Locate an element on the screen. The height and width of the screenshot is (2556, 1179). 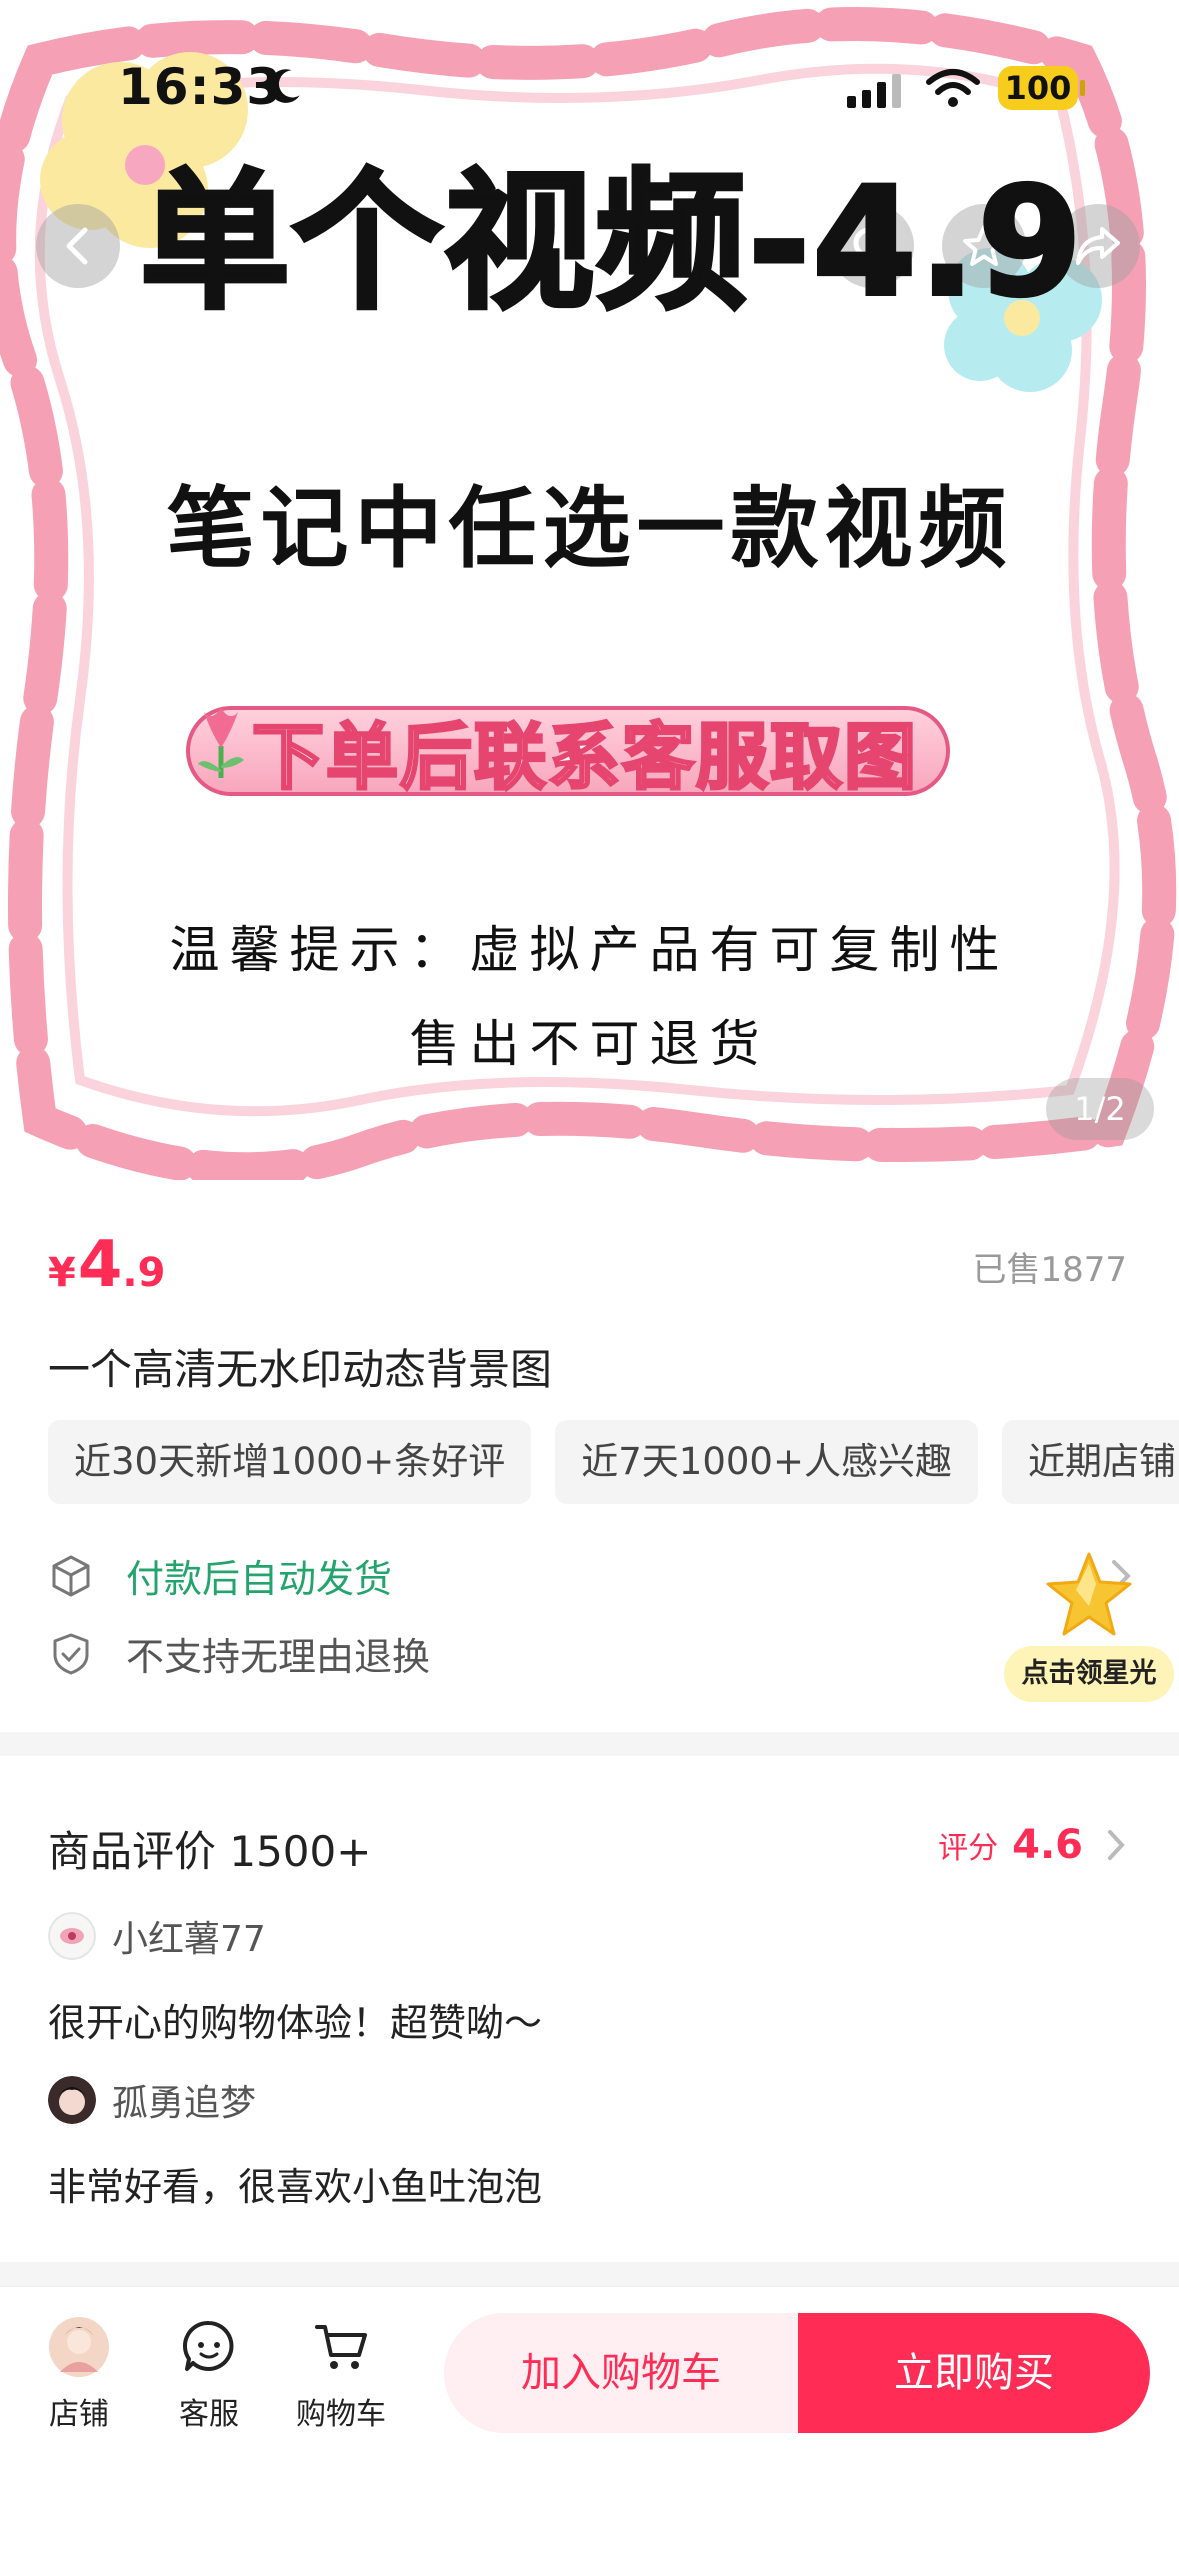
cart-icon is located at coordinates (341, 2347).